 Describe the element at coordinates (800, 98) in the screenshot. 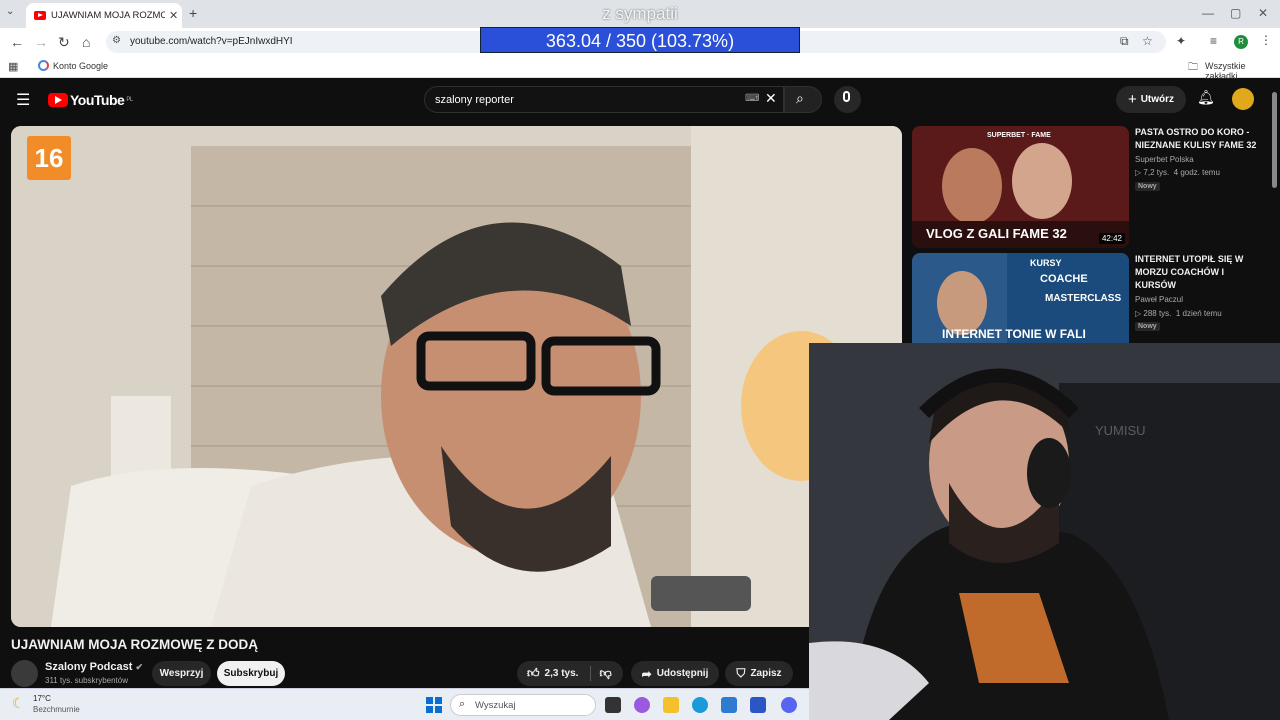

I see `search-icon: ⌕` at that location.